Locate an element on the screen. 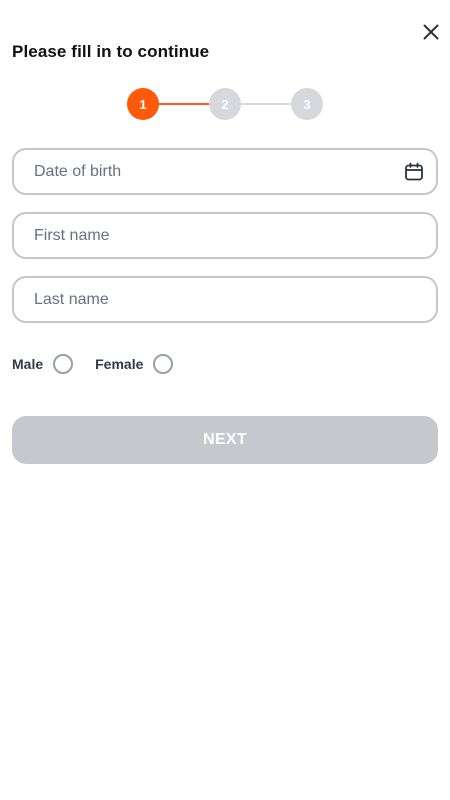  gender-selector: Male Female is located at coordinates (93, 364).